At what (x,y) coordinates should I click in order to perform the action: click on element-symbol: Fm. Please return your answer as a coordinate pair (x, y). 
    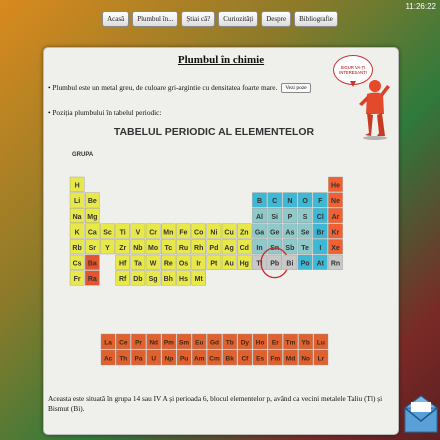
    Looking at the image, I should click on (275, 359).